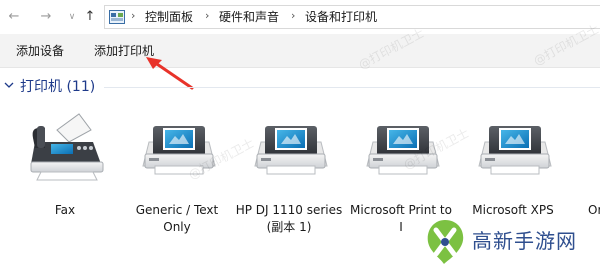 The height and width of the screenshot is (270, 600). Describe the element at coordinates (169, 17) in the screenshot. I see `breadcrumb-item-control-panel: 控制面板` at that location.